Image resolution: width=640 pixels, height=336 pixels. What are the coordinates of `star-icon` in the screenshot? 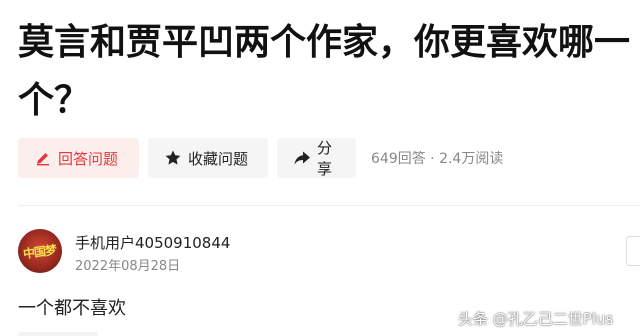 It's located at (173, 158).